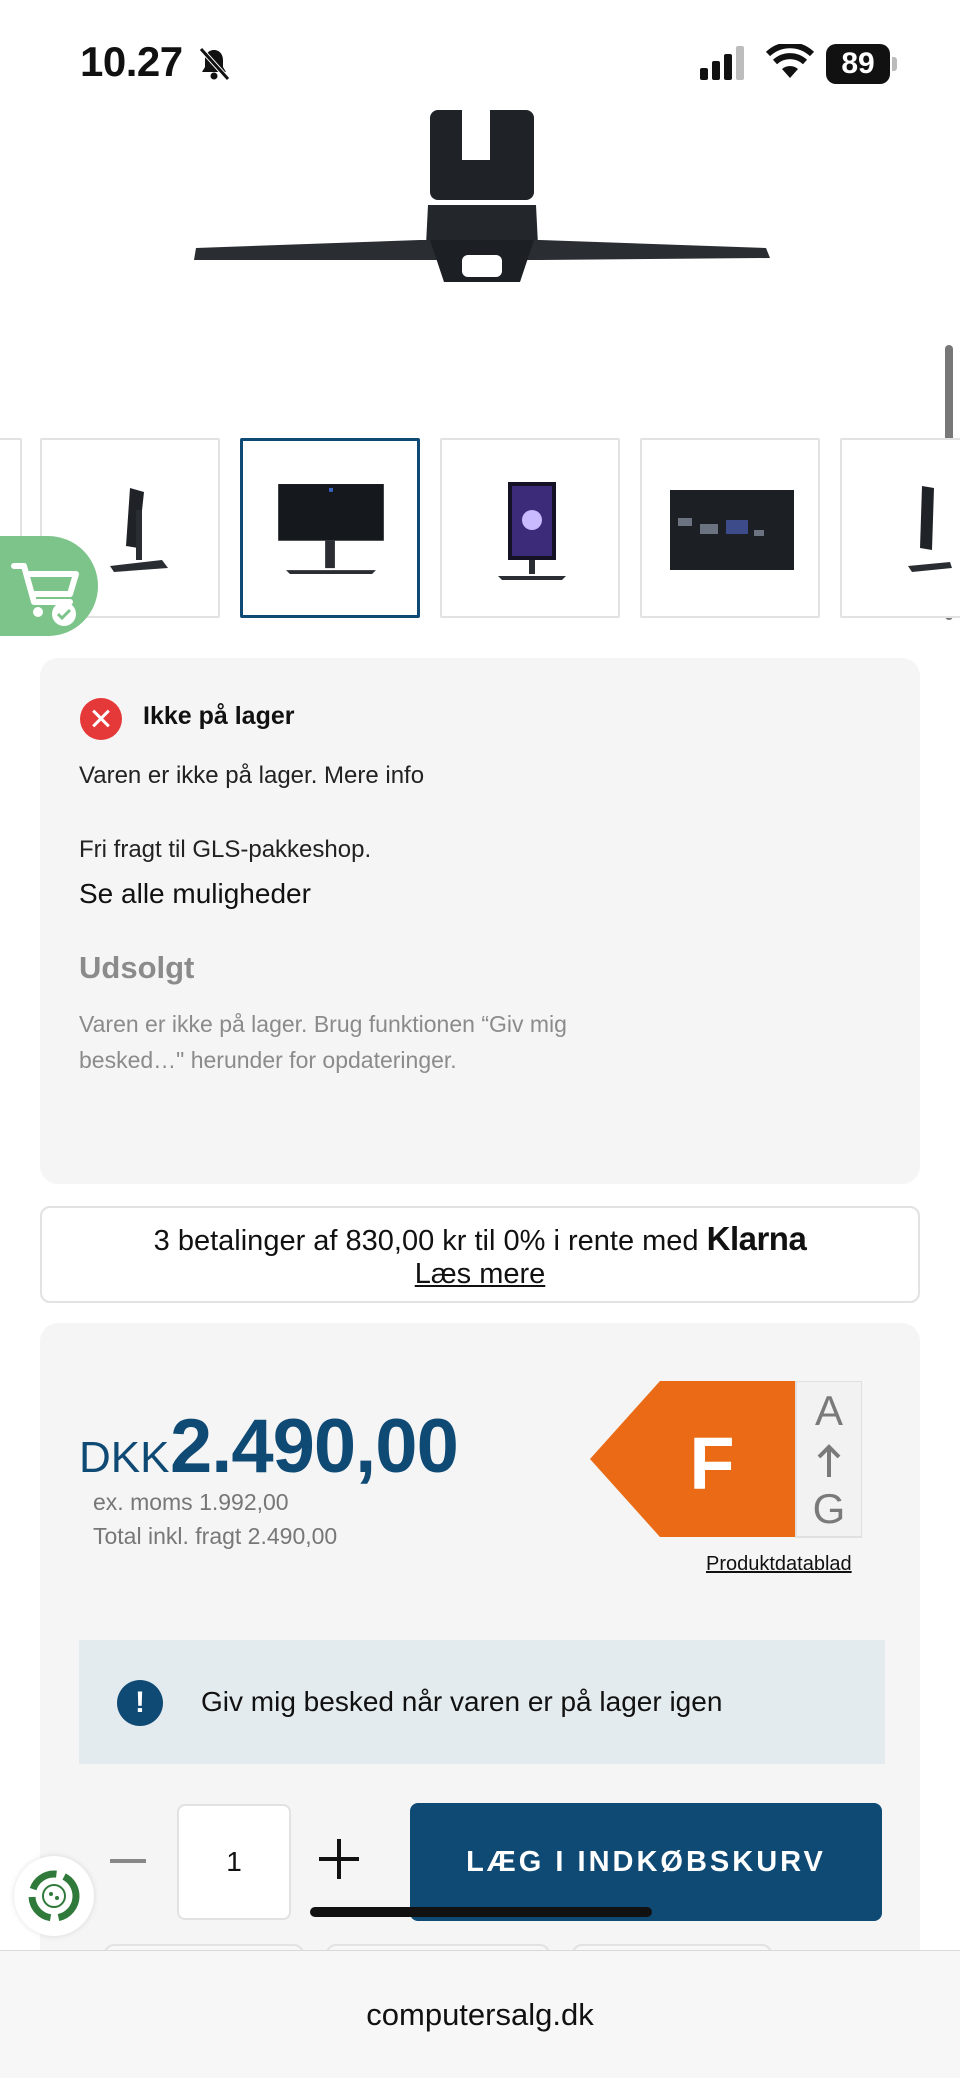 This screenshot has height=2078, width=960. What do you see at coordinates (829, 1410) in the screenshot?
I see `energy-scale-top: A` at bounding box center [829, 1410].